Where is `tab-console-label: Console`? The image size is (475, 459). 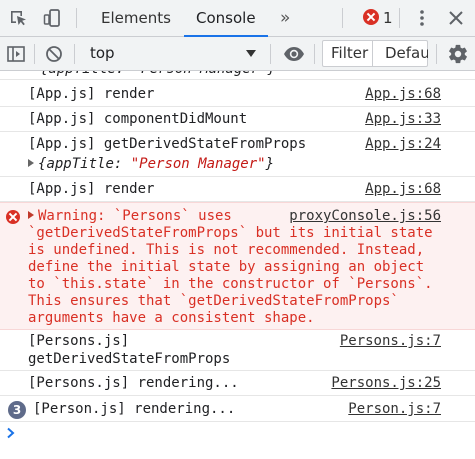 tab-console-label: Console is located at coordinates (226, 18).